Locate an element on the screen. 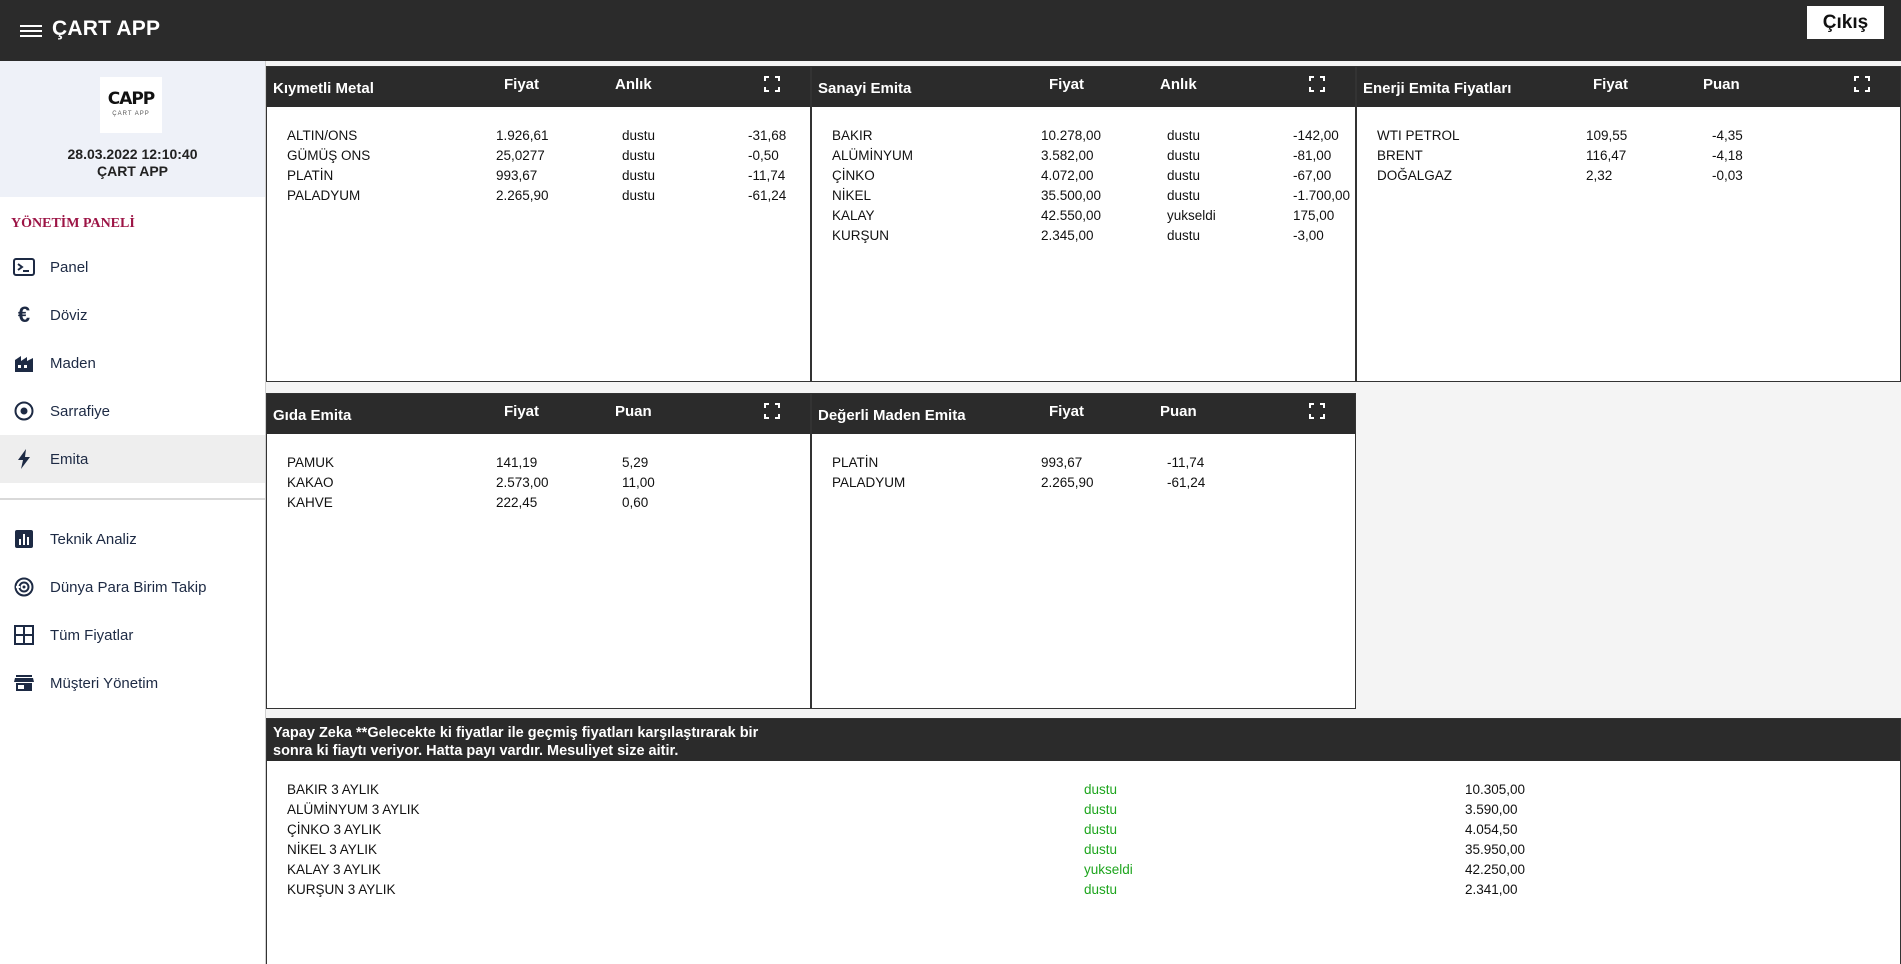  row-price: 1.926,61 is located at coordinates (522, 135).